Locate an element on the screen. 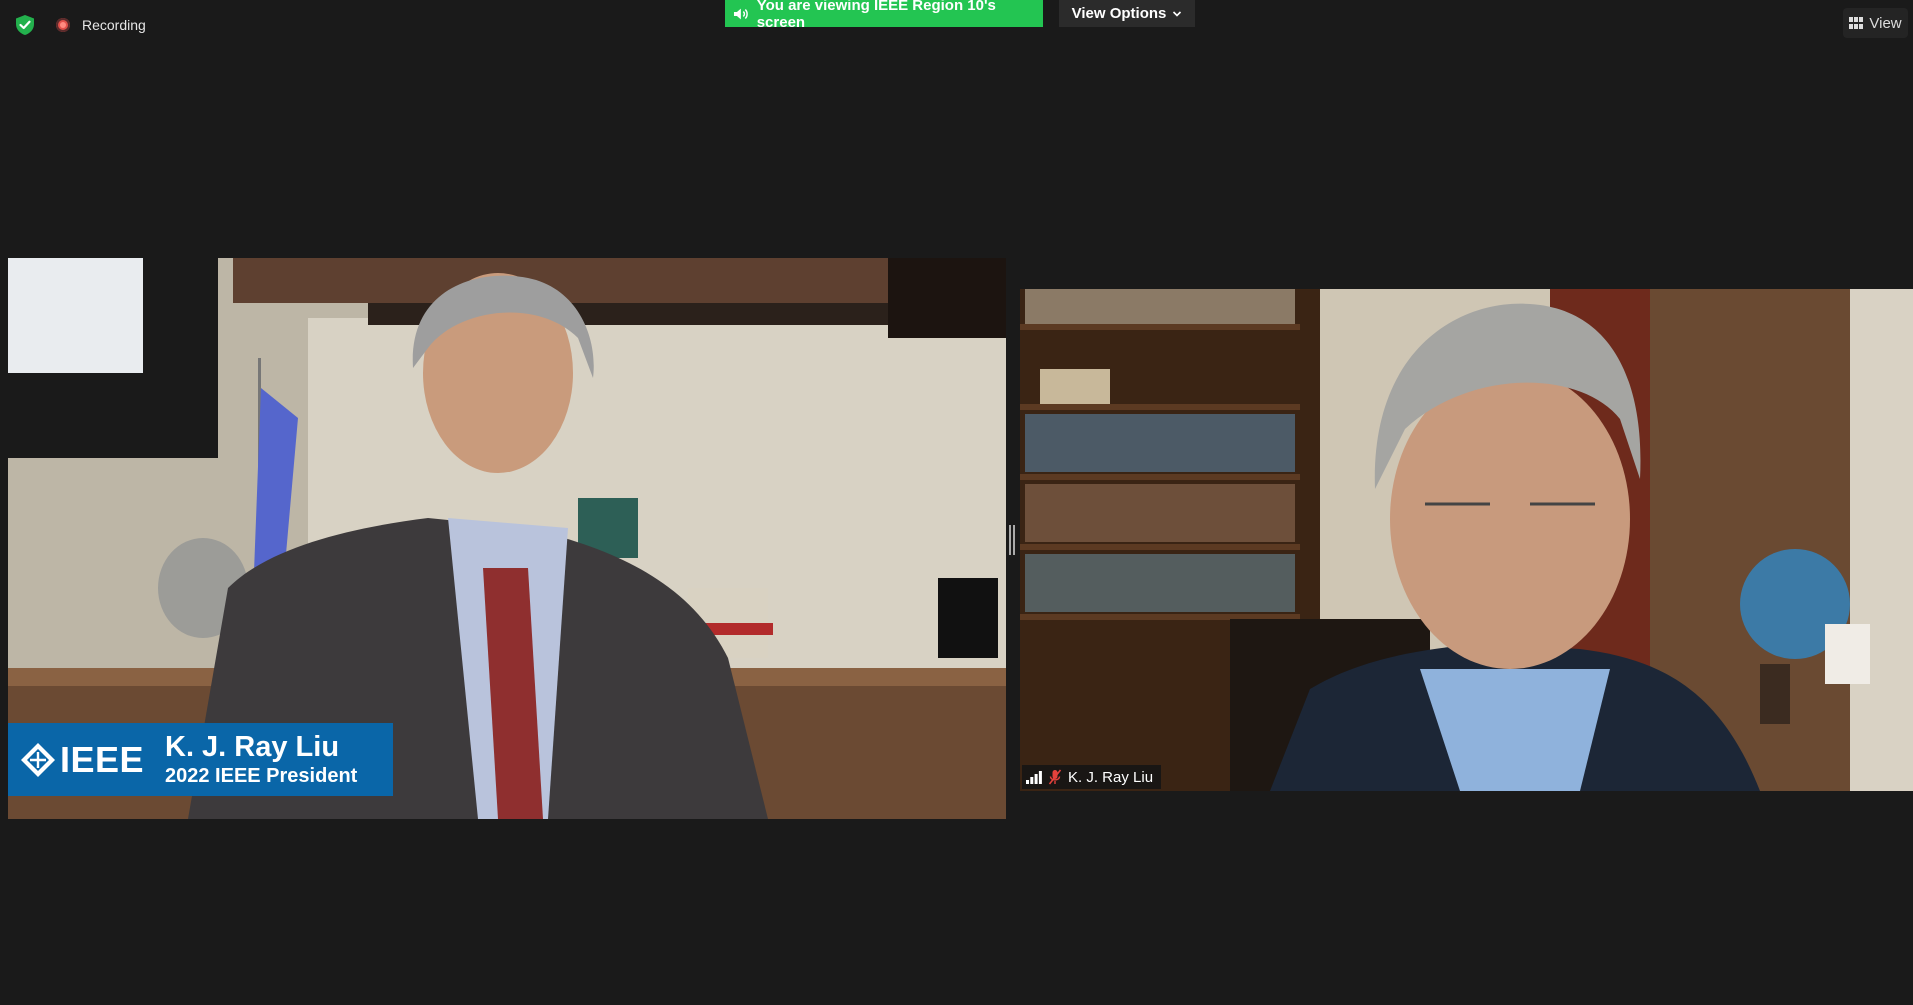 The image size is (1913, 1005). viewing-banner-text: You are viewing IEEE Region 10's screen is located at coordinates (876, 15).